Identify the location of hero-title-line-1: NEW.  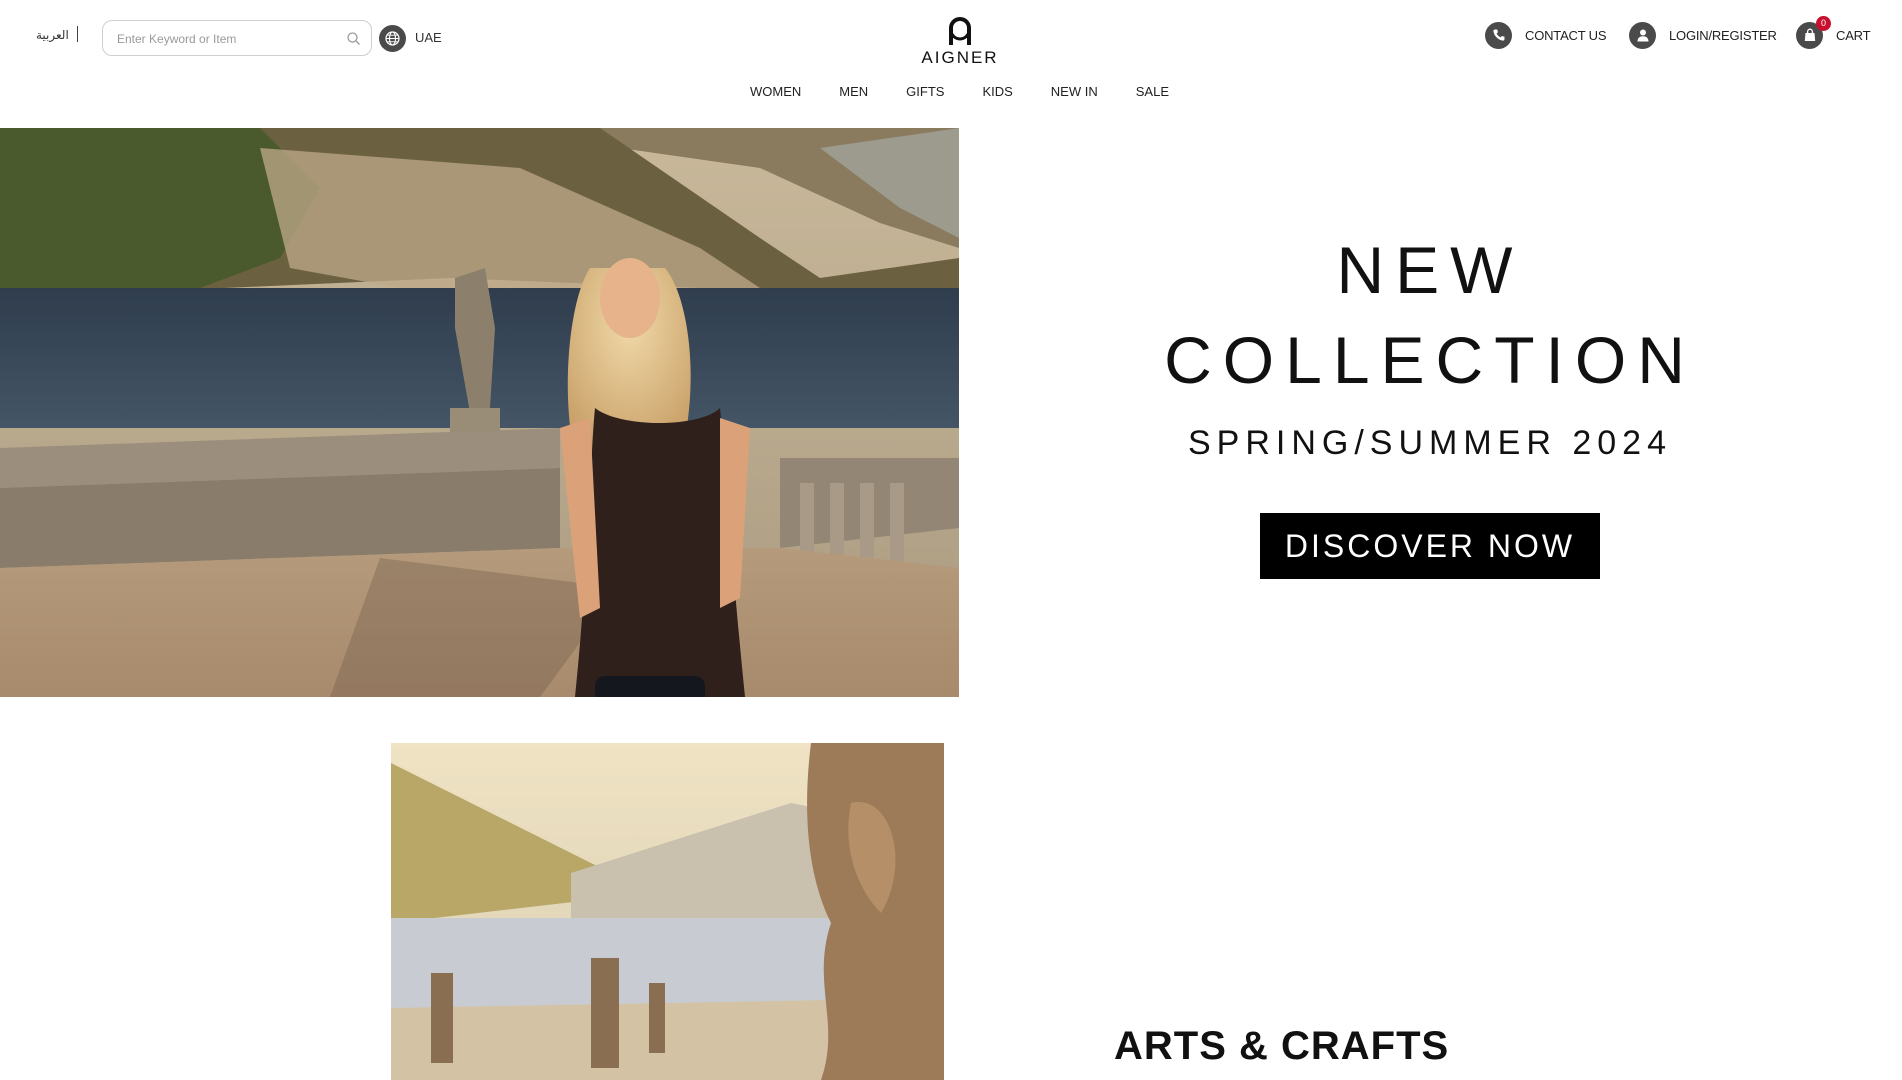
(1430, 270).